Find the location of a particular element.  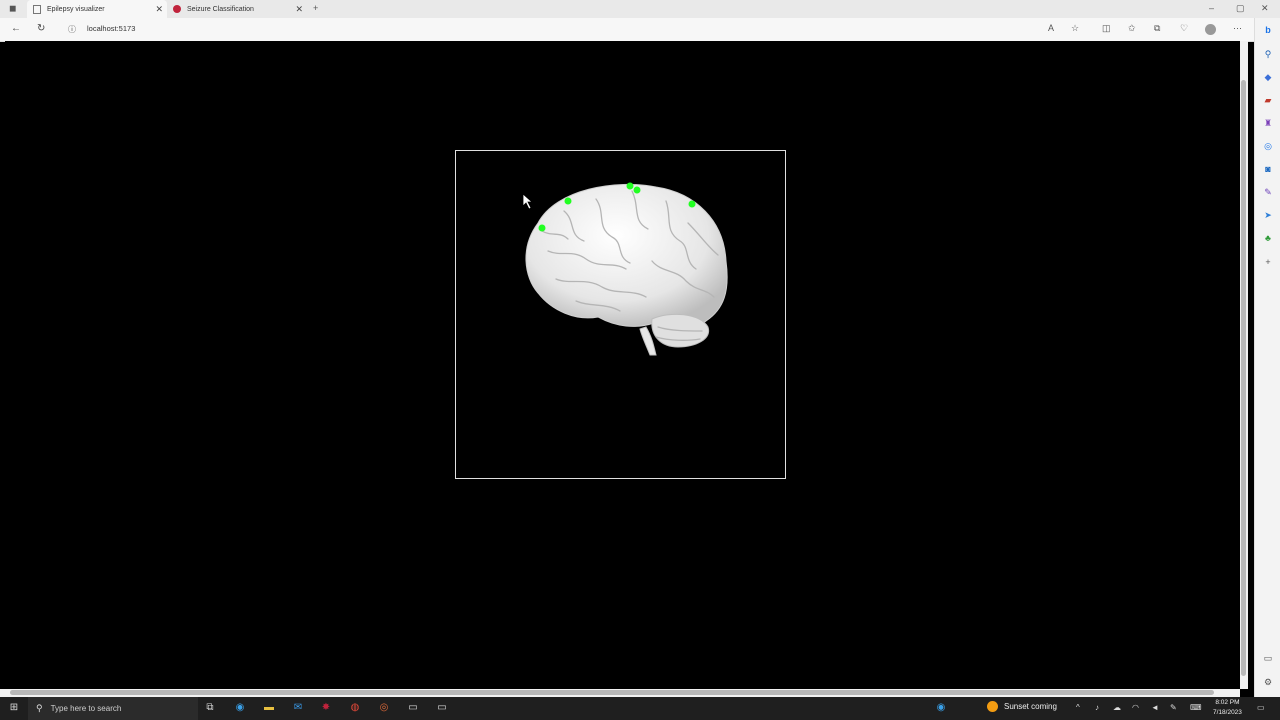

settings-icon: ⚙ is located at coordinates (1268, 682).